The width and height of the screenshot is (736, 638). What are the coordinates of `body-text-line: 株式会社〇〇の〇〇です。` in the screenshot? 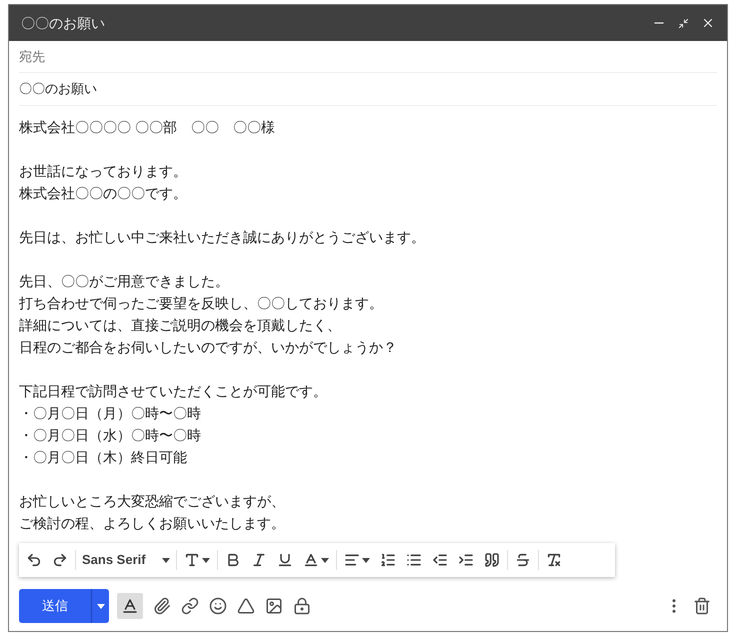 It's located at (103, 193).